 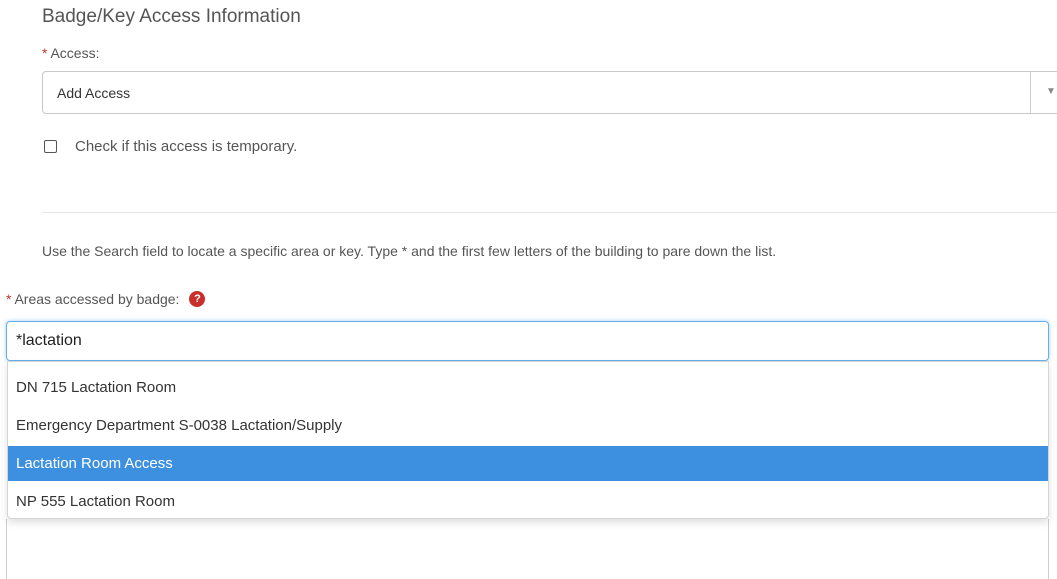 I want to click on dropdown-option-highlighted: Lactation Room Access, so click(x=528, y=463).